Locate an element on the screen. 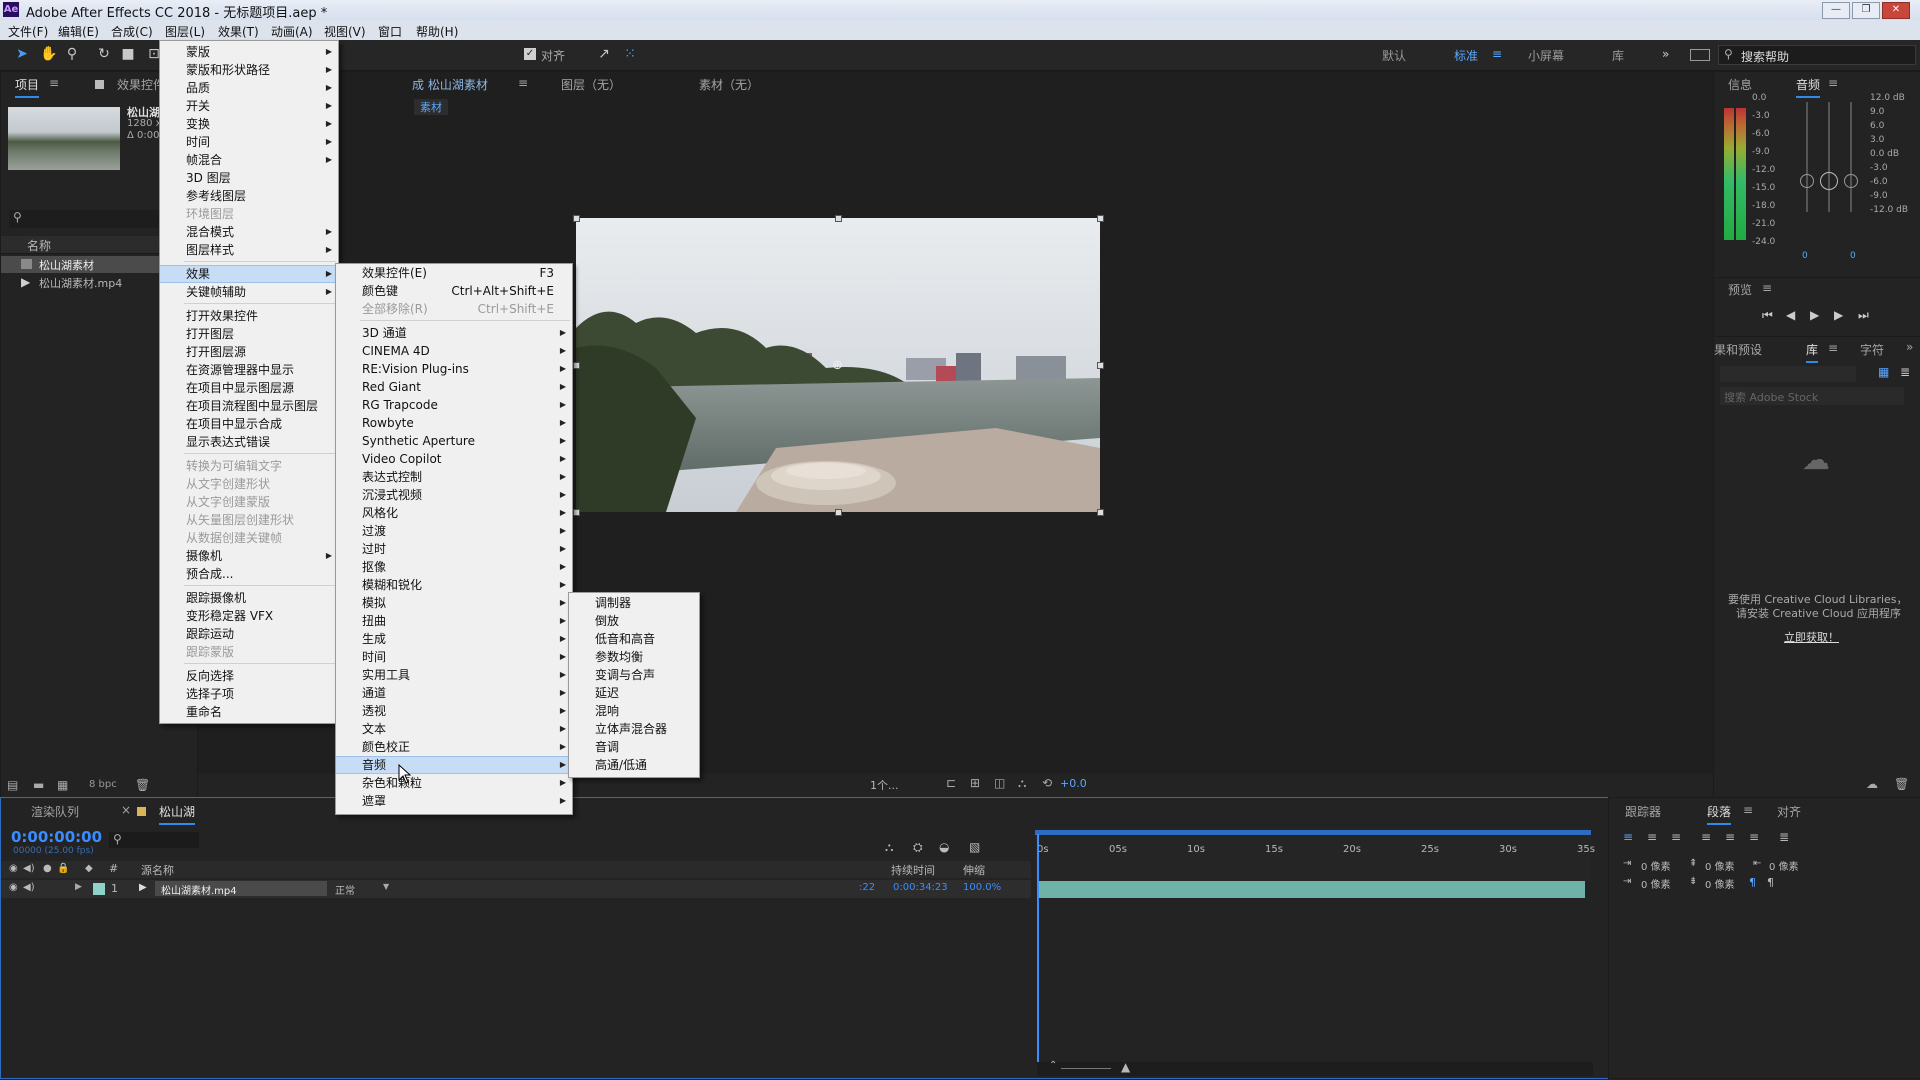 The width and height of the screenshot is (1920, 1080). previous-frame-icon: ◀ is located at coordinates (1790, 315).